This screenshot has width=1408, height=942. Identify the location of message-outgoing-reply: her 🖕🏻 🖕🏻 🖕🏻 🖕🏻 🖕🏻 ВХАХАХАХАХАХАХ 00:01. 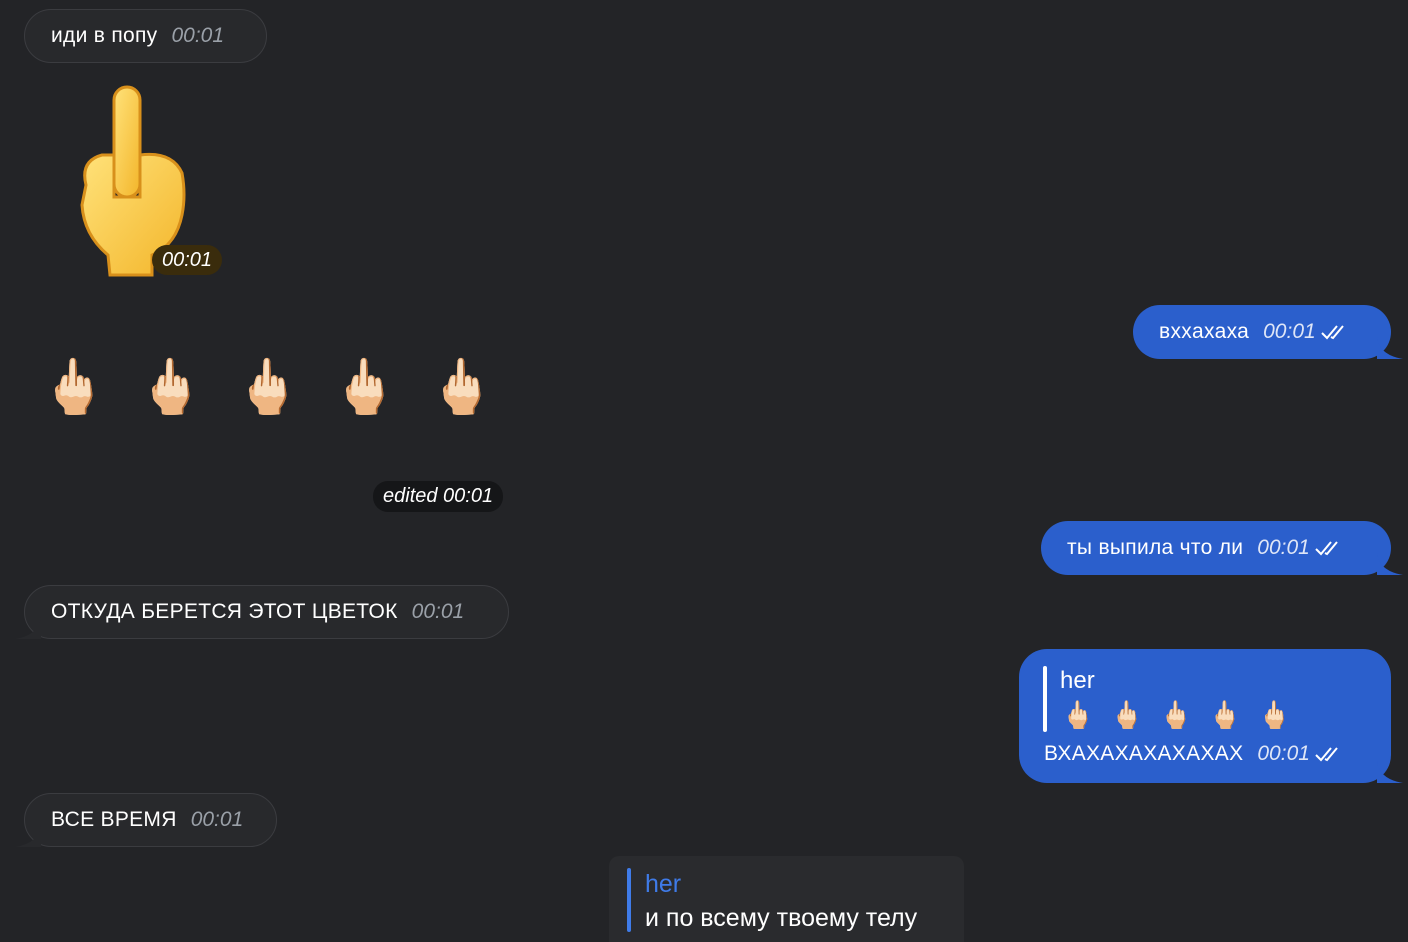
(1211, 716).